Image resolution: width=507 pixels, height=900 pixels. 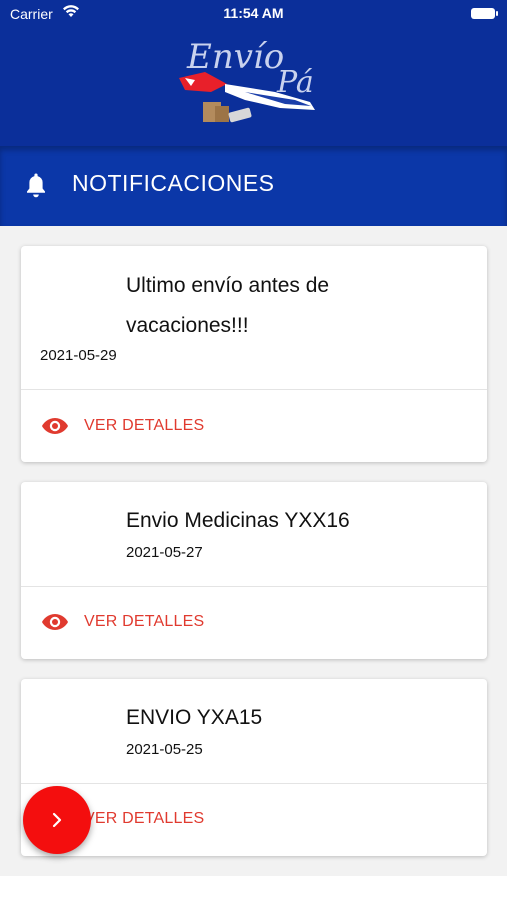 I want to click on notification-title: ENVIO YXA15, so click(x=194, y=717).